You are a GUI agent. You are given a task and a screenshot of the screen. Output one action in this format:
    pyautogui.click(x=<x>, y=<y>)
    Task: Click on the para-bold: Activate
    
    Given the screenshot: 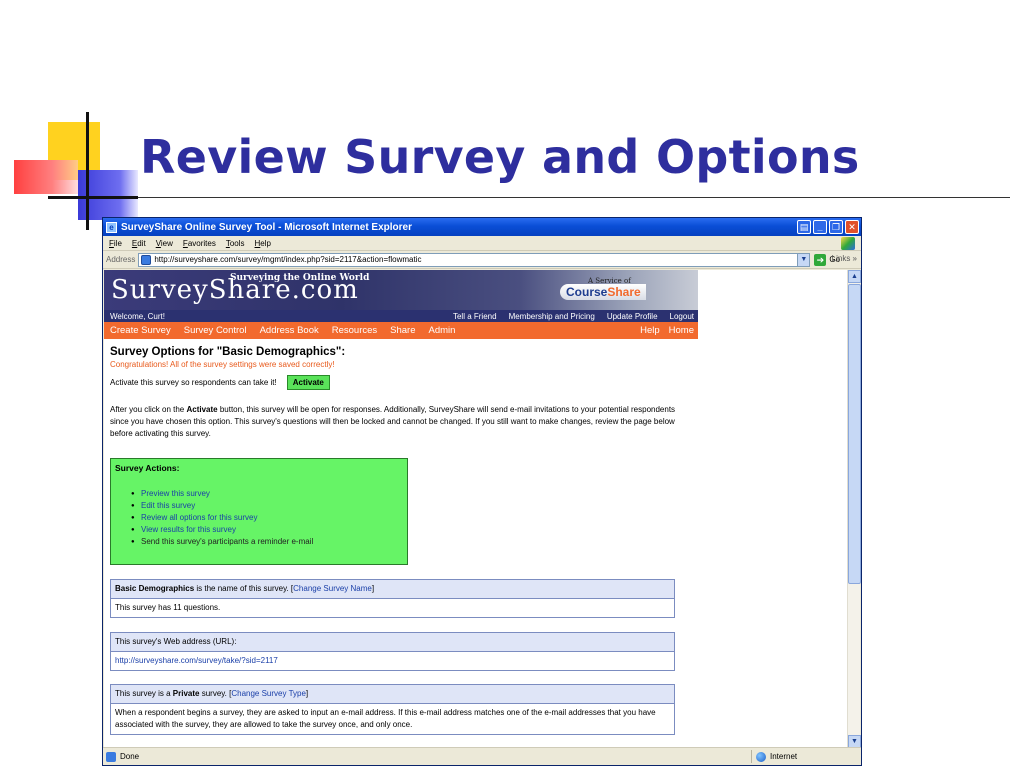 What is the action you would take?
    pyautogui.click(x=202, y=409)
    